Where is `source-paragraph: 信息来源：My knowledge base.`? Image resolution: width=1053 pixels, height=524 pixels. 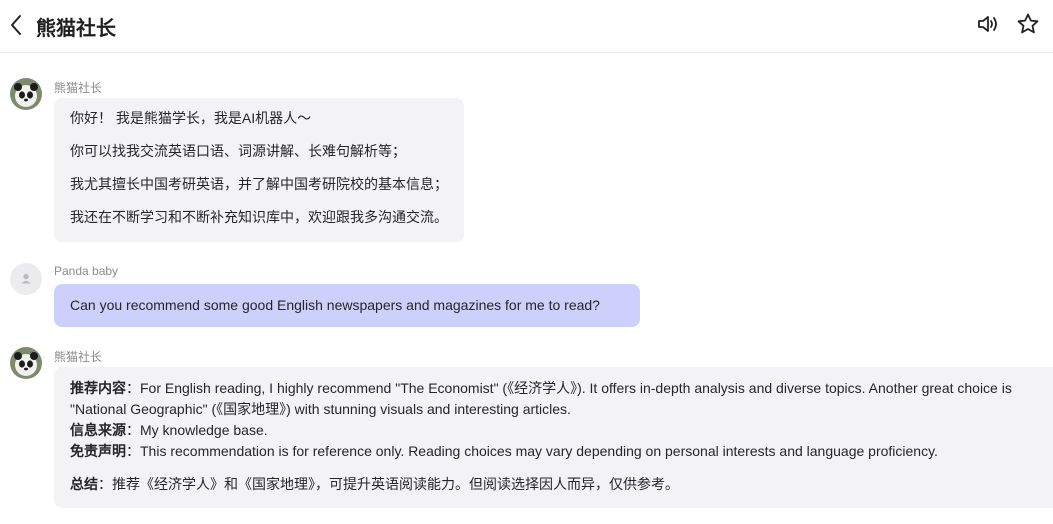 source-paragraph: 信息来源：My knowledge base. is located at coordinates (169, 430).